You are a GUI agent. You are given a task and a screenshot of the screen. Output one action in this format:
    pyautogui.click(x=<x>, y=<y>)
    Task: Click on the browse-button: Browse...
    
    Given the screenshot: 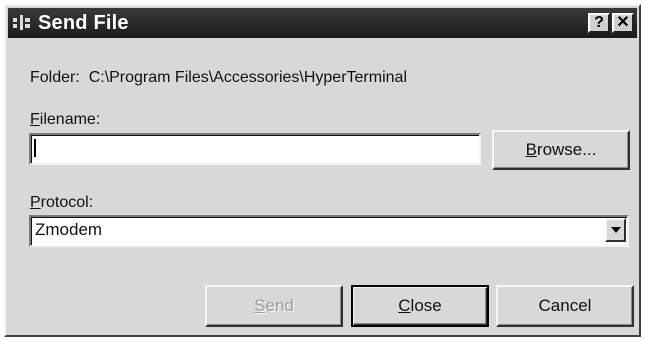 What is the action you would take?
    pyautogui.click(x=561, y=150)
    